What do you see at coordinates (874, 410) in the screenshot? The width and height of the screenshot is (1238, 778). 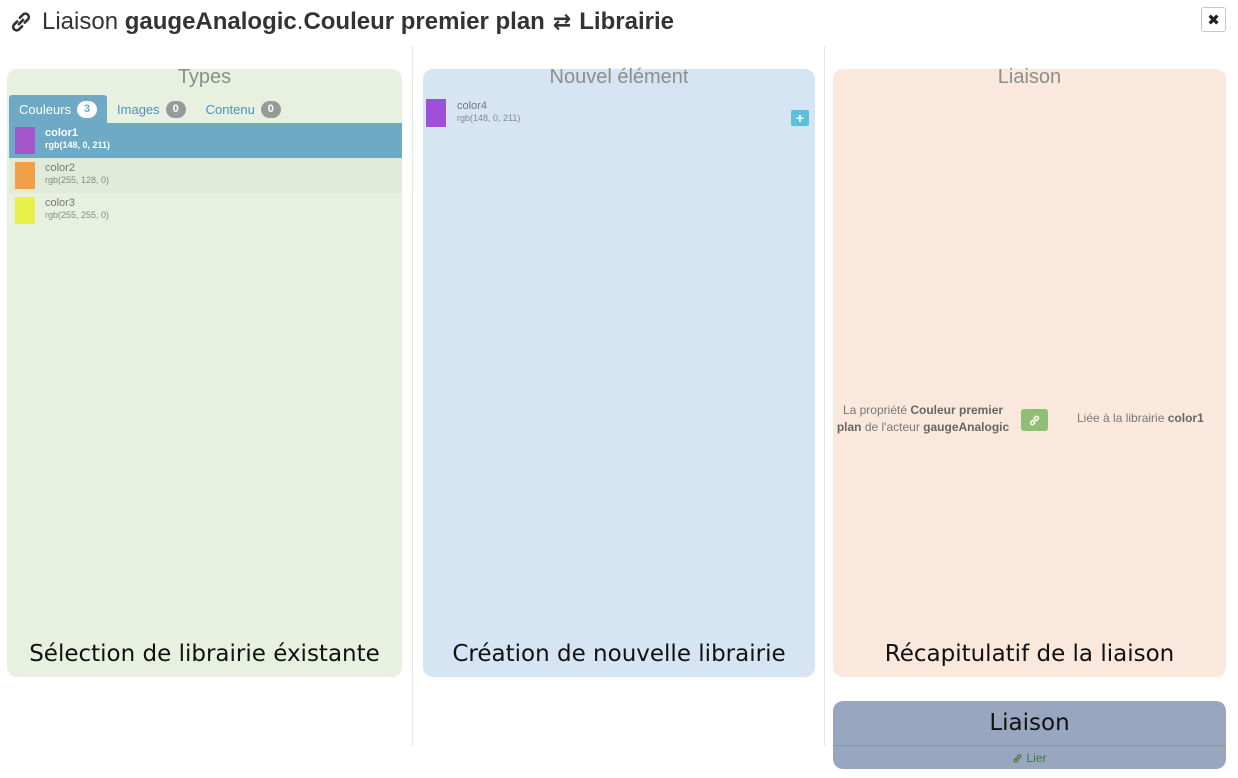 I see `summary-text: La propriété` at bounding box center [874, 410].